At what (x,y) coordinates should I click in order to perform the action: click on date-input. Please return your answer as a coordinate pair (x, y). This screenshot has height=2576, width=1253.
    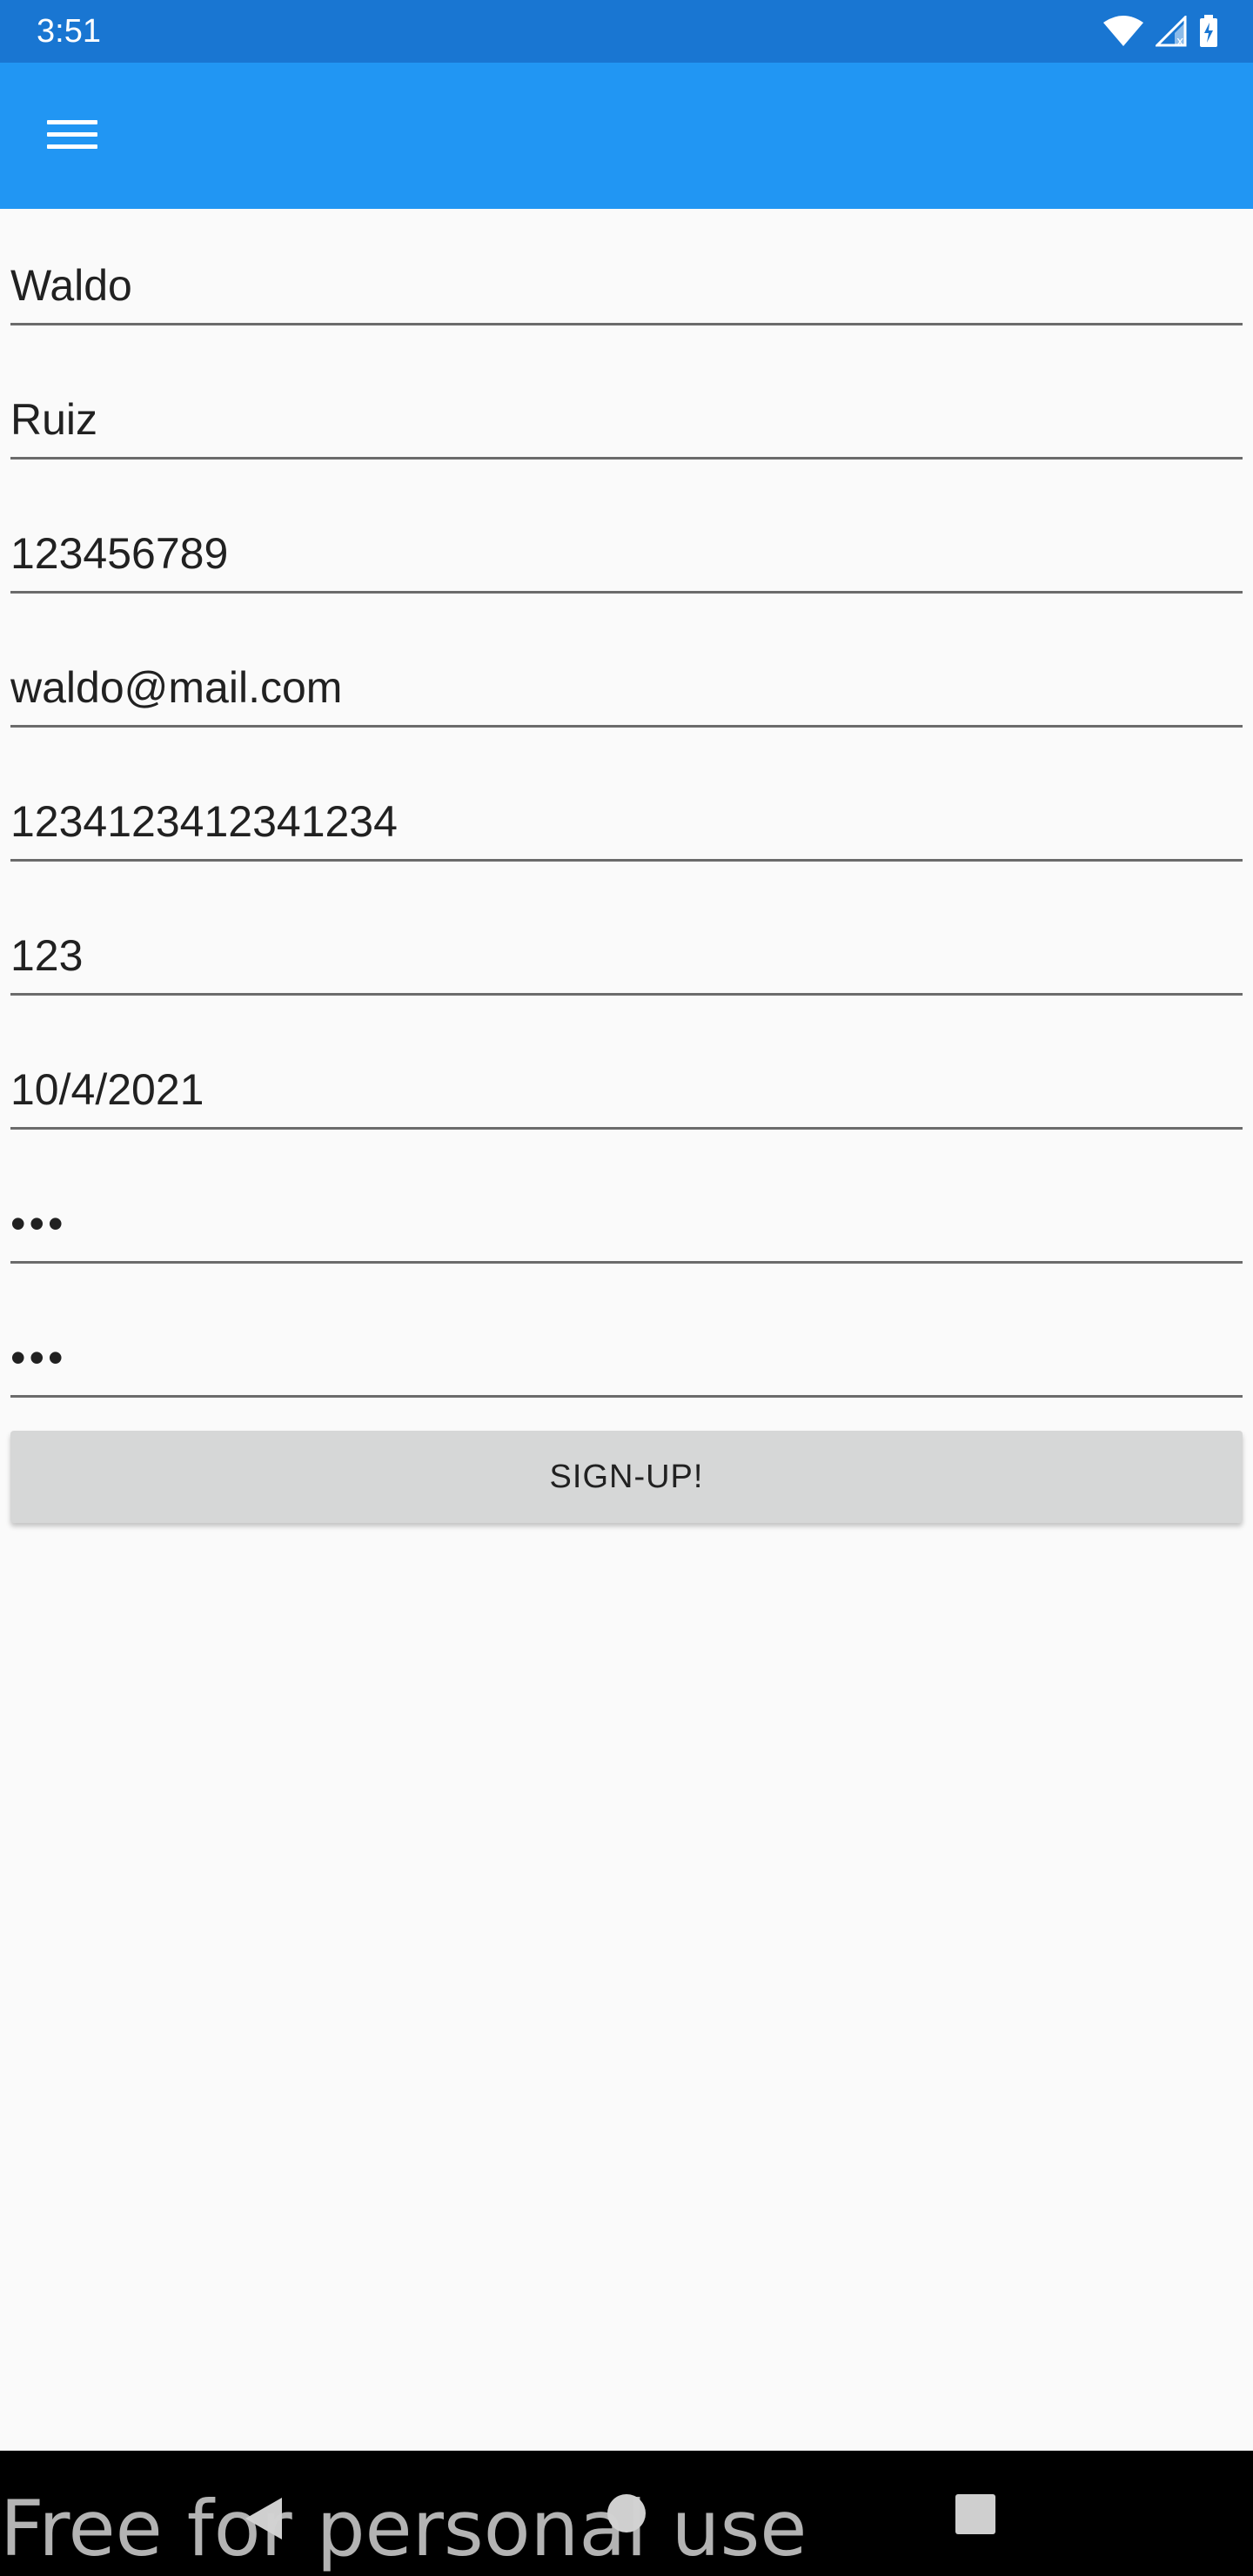
    Looking at the image, I should click on (626, 1079).